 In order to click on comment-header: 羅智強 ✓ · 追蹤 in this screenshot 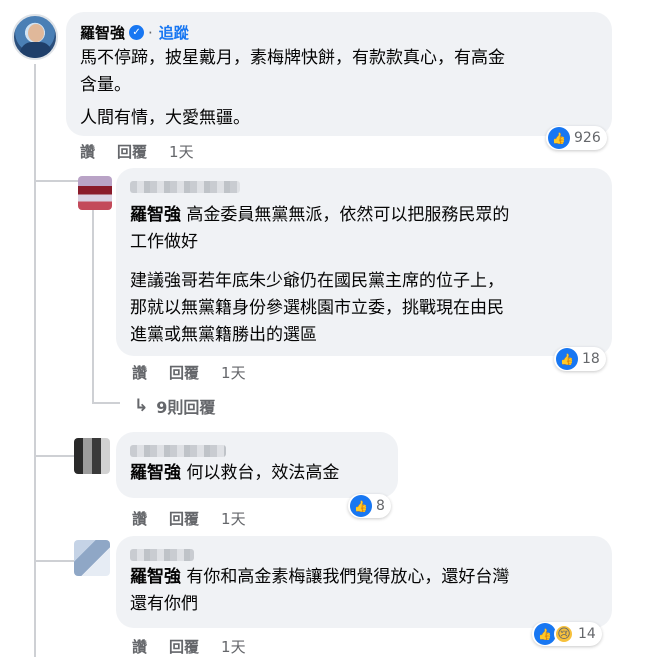, I will do `click(339, 32)`.